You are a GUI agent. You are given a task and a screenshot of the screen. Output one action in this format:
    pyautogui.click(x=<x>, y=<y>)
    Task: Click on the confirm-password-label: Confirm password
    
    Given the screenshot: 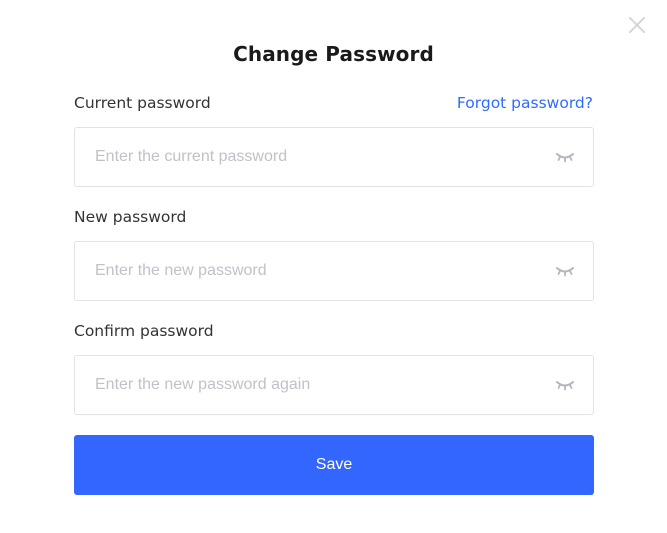 What is the action you would take?
    pyautogui.click(x=144, y=331)
    